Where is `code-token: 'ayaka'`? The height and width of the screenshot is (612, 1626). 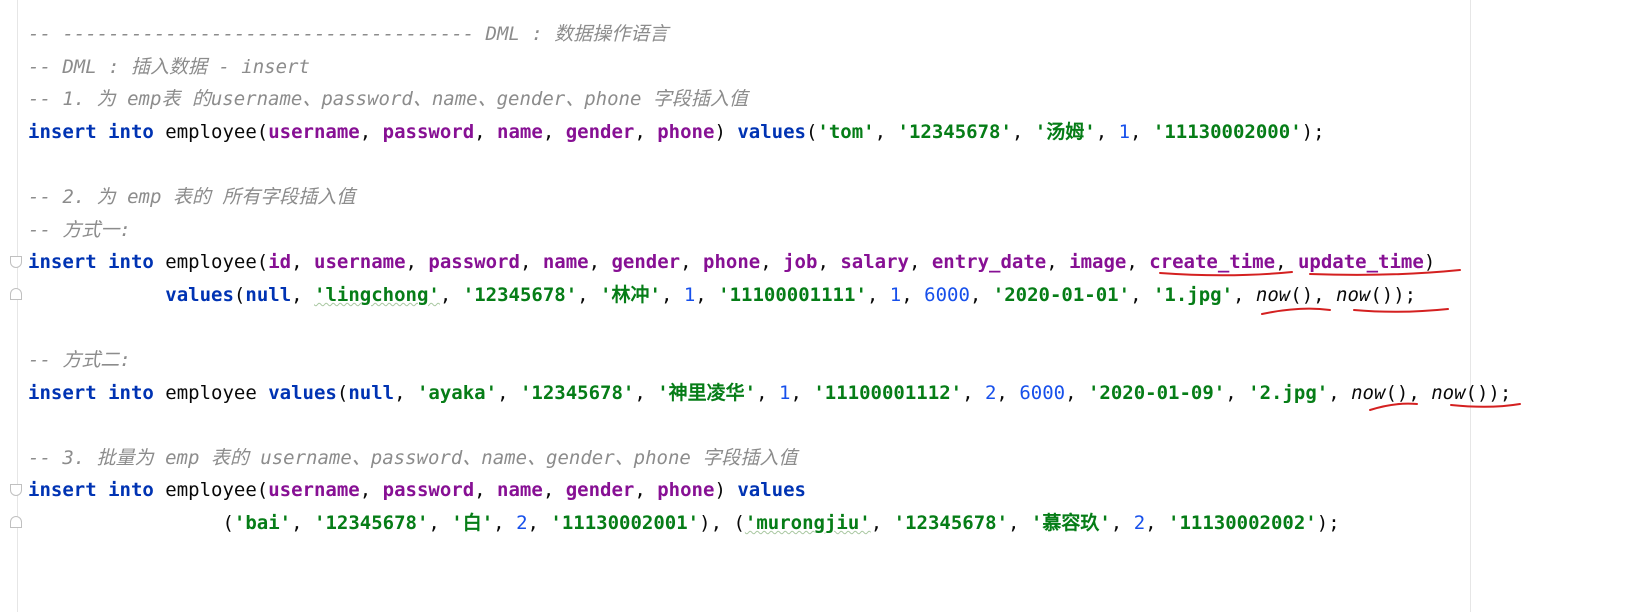 code-token: 'ayaka' is located at coordinates (457, 392).